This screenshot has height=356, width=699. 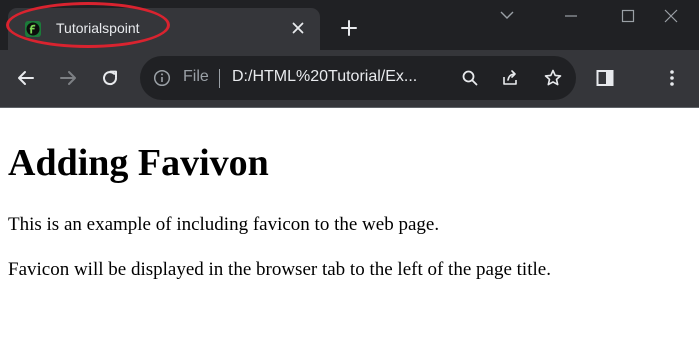 What do you see at coordinates (110, 78) in the screenshot?
I see `reload-icon` at bounding box center [110, 78].